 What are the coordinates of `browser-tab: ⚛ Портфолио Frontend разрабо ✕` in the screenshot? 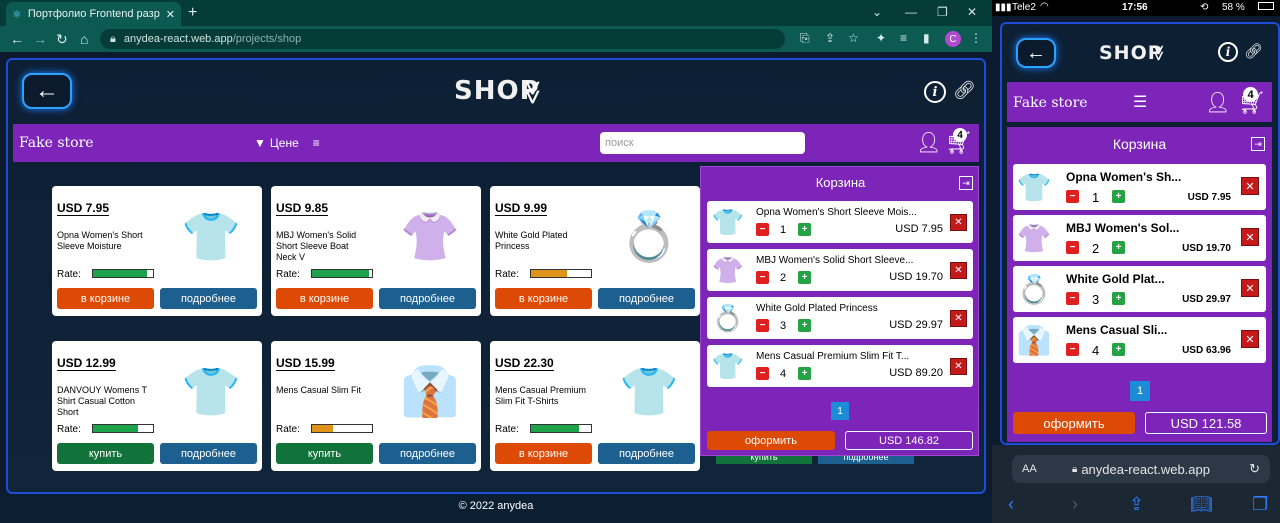 It's located at (93, 14).